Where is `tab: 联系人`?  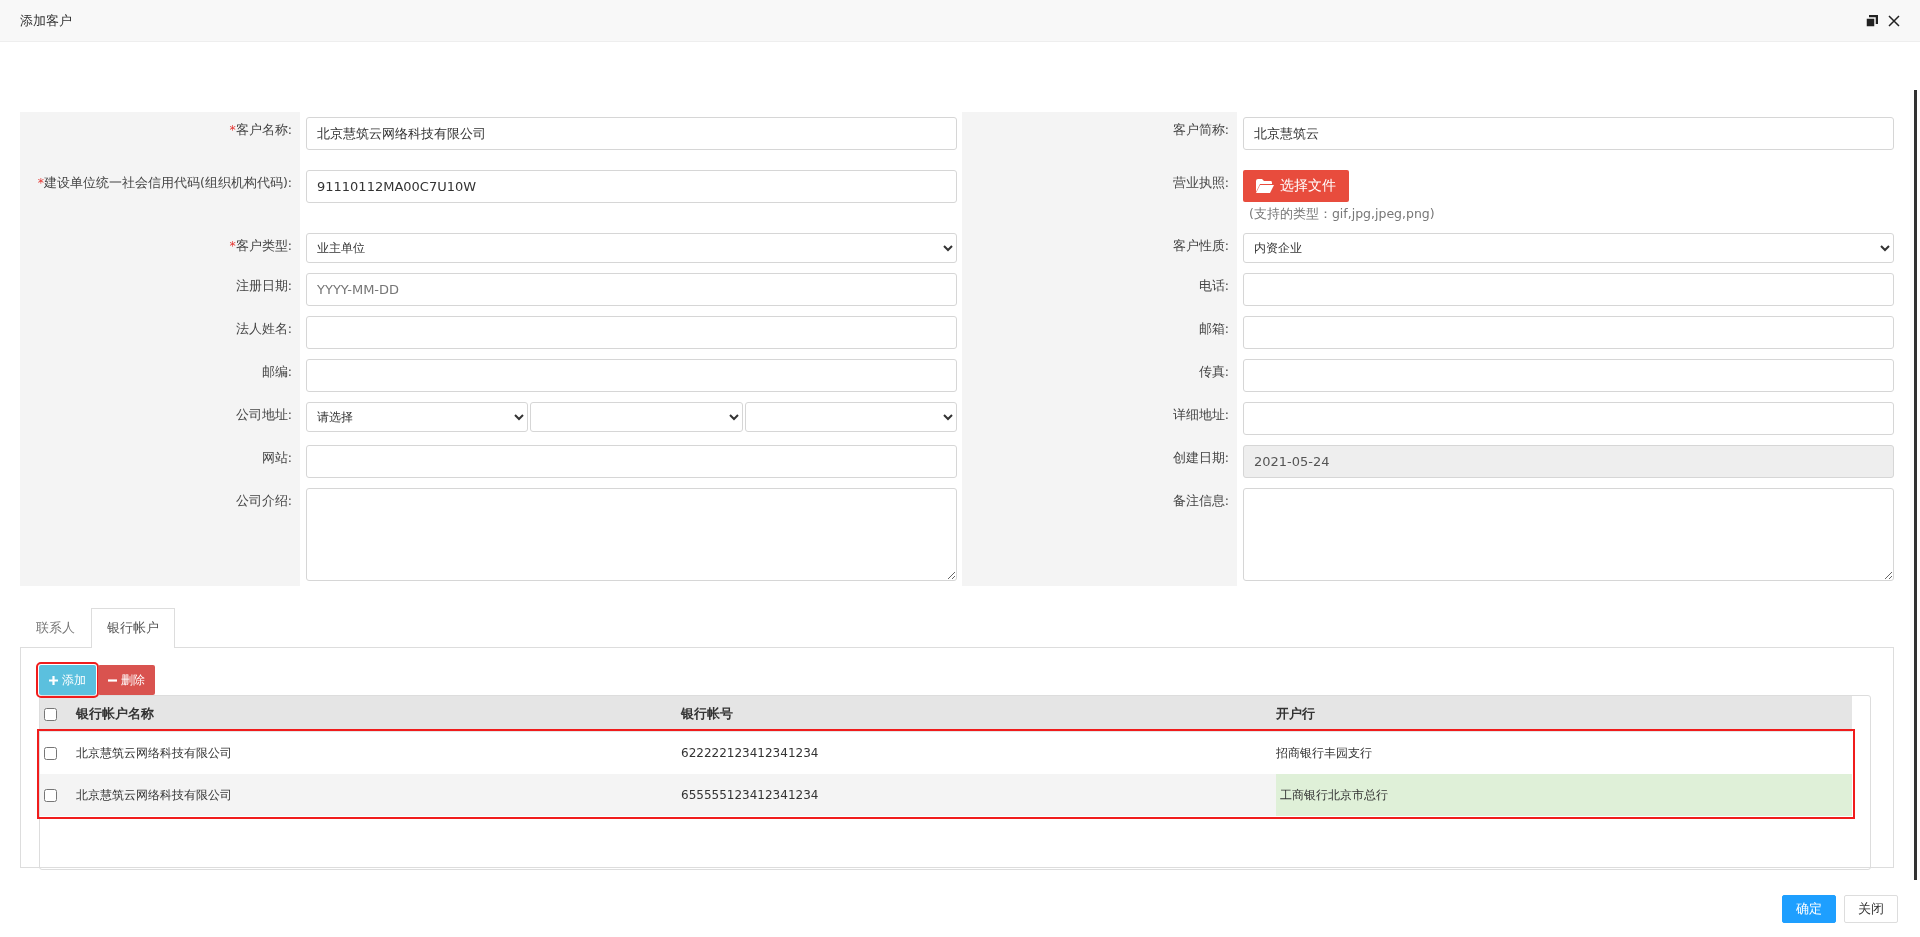
tab: 联系人 is located at coordinates (55, 628).